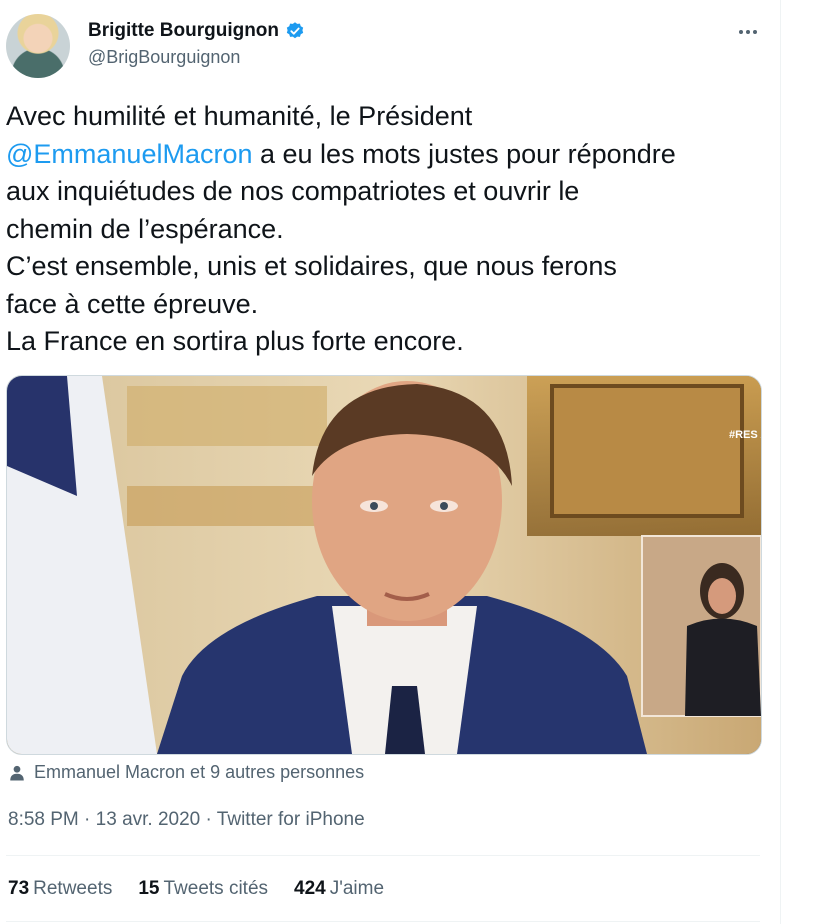 The height and width of the screenshot is (924, 822). I want to click on avatar, so click(38, 46).